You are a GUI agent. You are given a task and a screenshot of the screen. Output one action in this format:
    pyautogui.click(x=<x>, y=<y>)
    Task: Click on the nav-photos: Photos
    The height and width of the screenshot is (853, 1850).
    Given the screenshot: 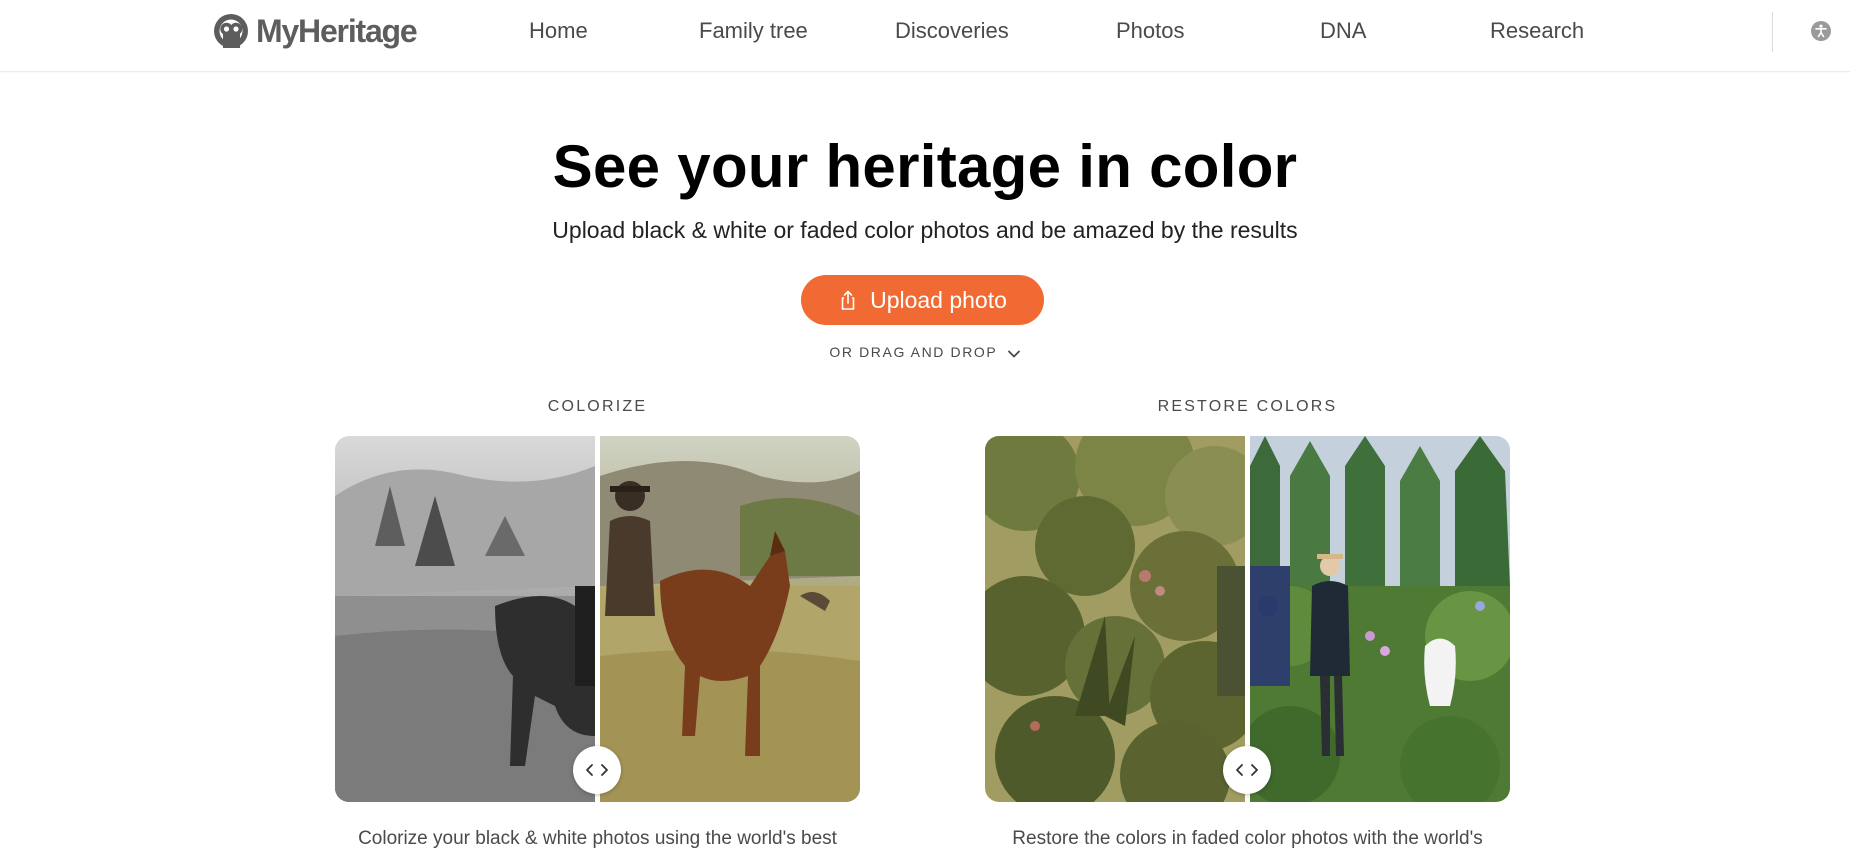 What is the action you would take?
    pyautogui.click(x=1150, y=31)
    